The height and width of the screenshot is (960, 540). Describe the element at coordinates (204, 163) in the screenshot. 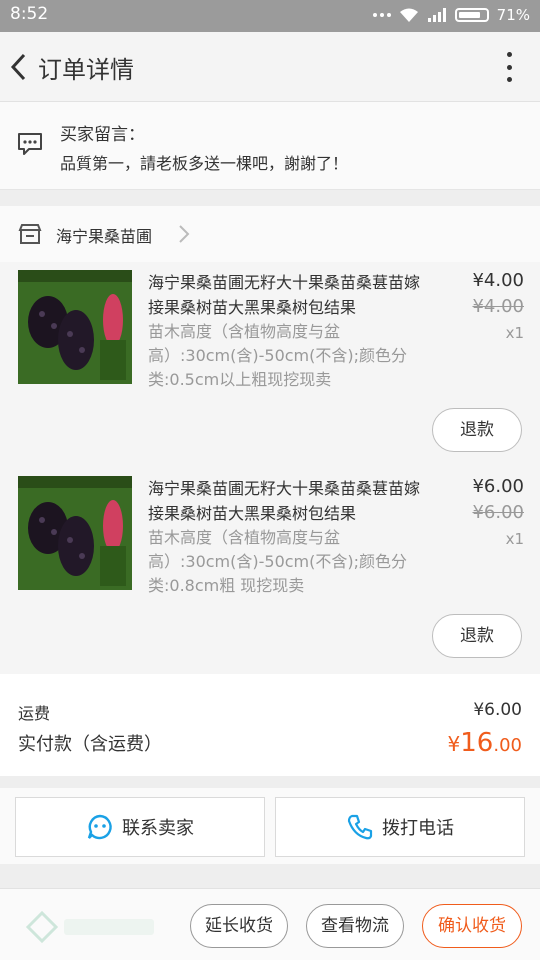

I see `buyer-note-text: 品質第一，請老板多送一棵吧，謝謝了！` at that location.